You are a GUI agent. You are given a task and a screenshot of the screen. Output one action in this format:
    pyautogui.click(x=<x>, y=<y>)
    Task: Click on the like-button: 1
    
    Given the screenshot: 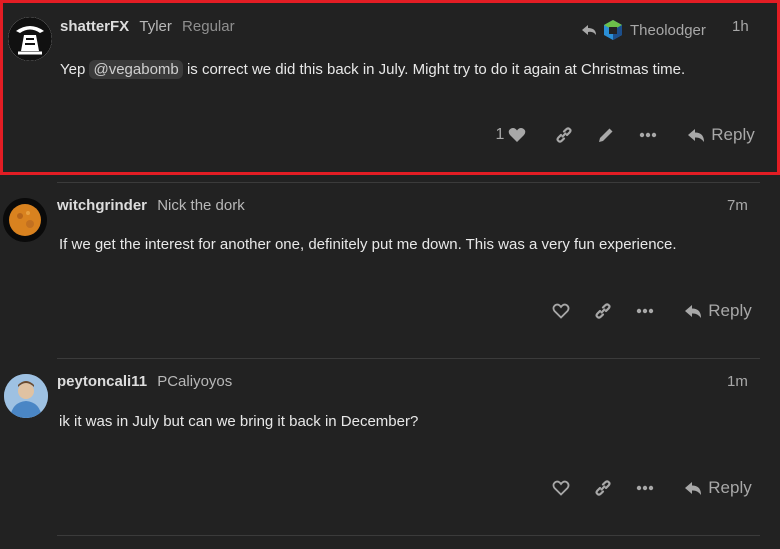 What is the action you would take?
    pyautogui.click(x=511, y=135)
    